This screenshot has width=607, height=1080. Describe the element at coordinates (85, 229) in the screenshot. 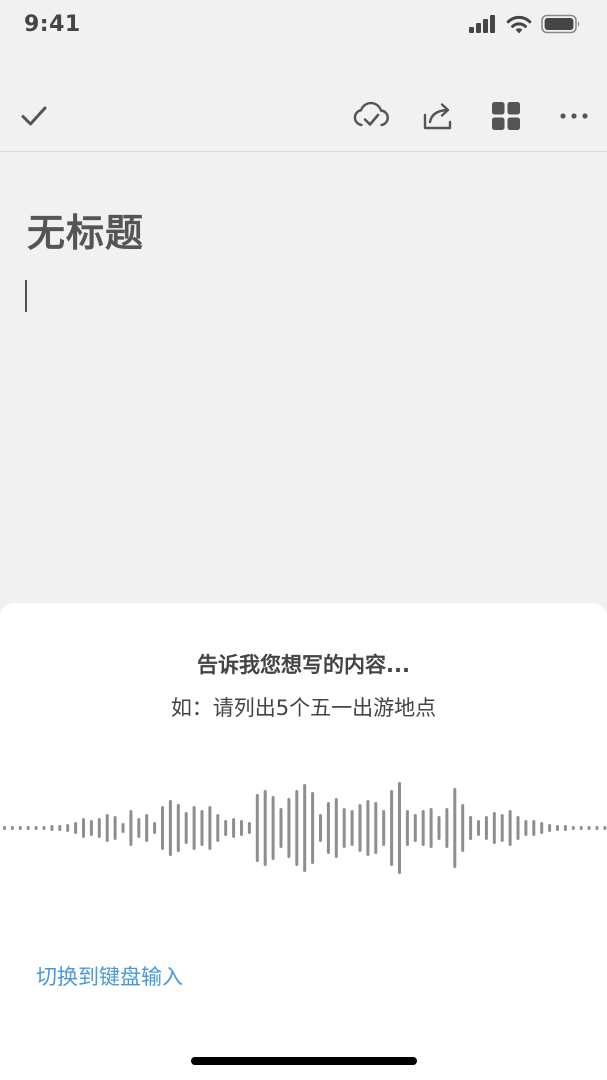

I see `document-title: 无标题` at that location.